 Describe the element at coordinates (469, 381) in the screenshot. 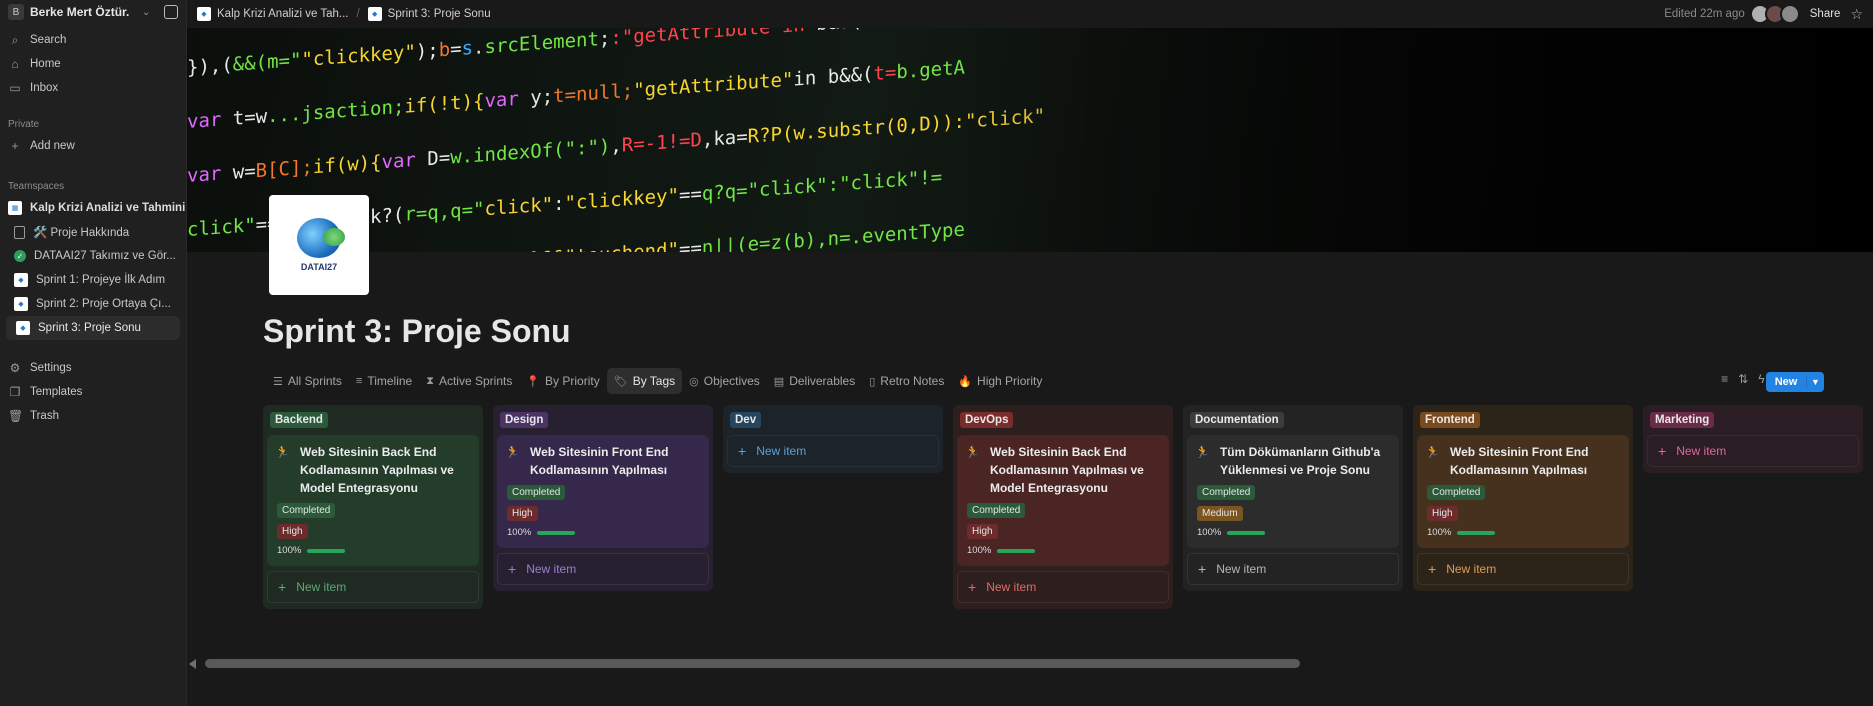

I see `tab-active-sprints: ⧗ Active Sprints` at that location.